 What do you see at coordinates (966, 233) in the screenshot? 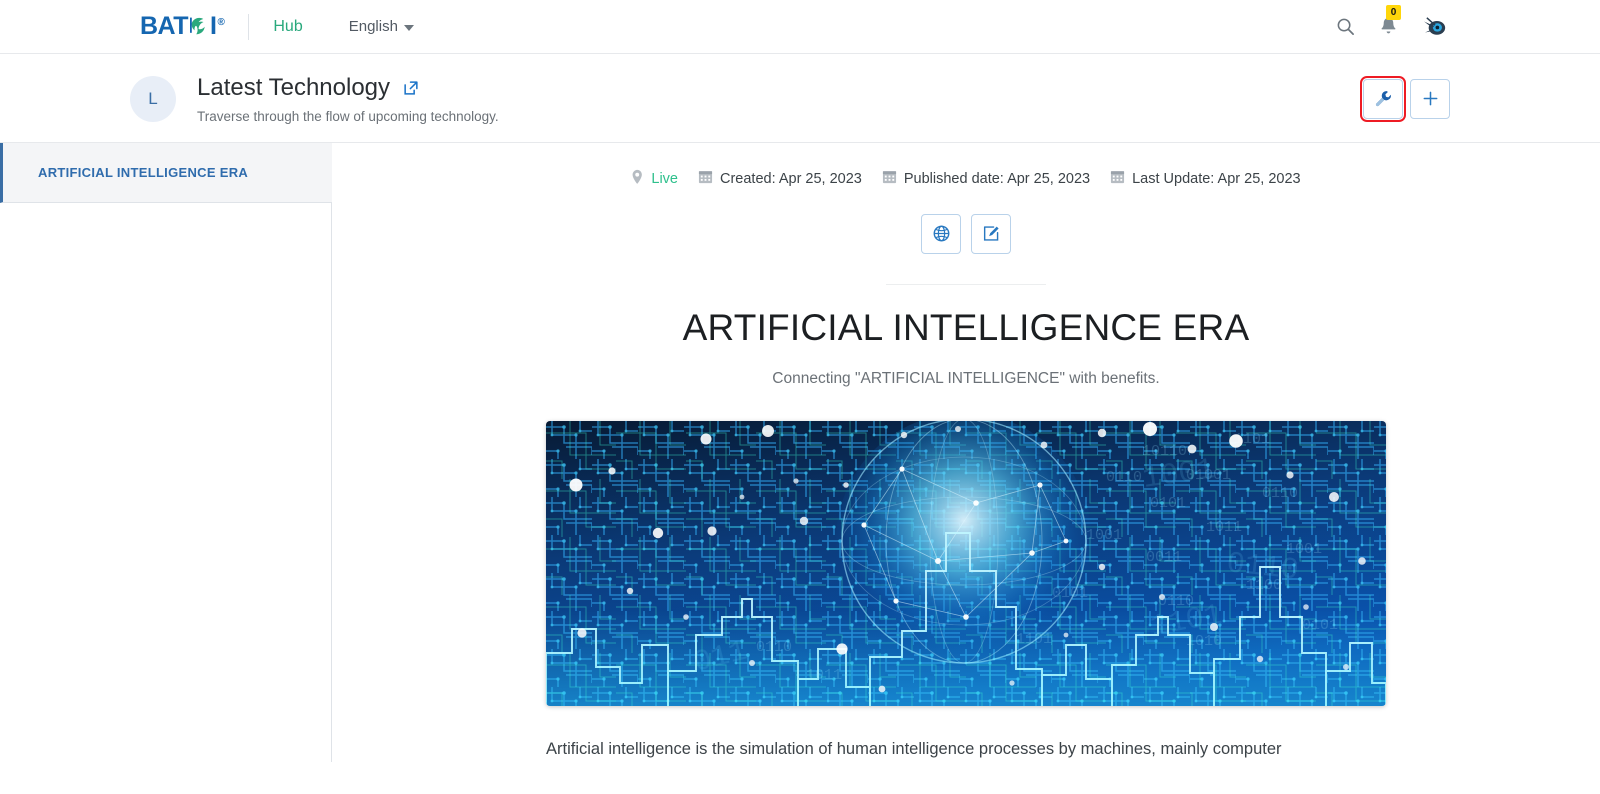
I see `article-action-buttons` at bounding box center [966, 233].